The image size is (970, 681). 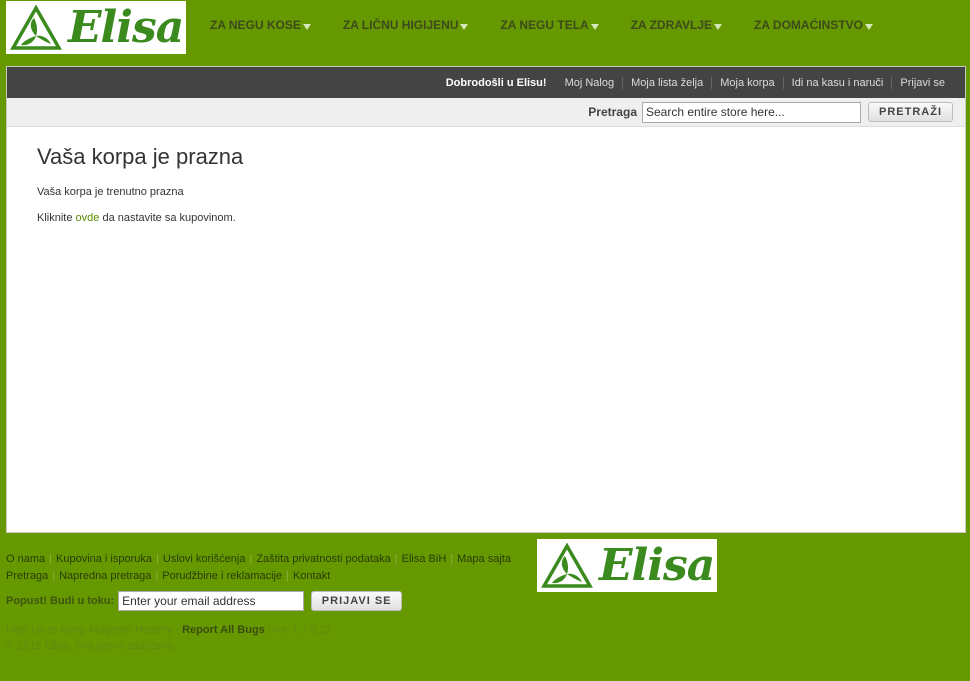 What do you see at coordinates (140, 156) in the screenshot?
I see `page-title: Vaša korpa je prazna` at bounding box center [140, 156].